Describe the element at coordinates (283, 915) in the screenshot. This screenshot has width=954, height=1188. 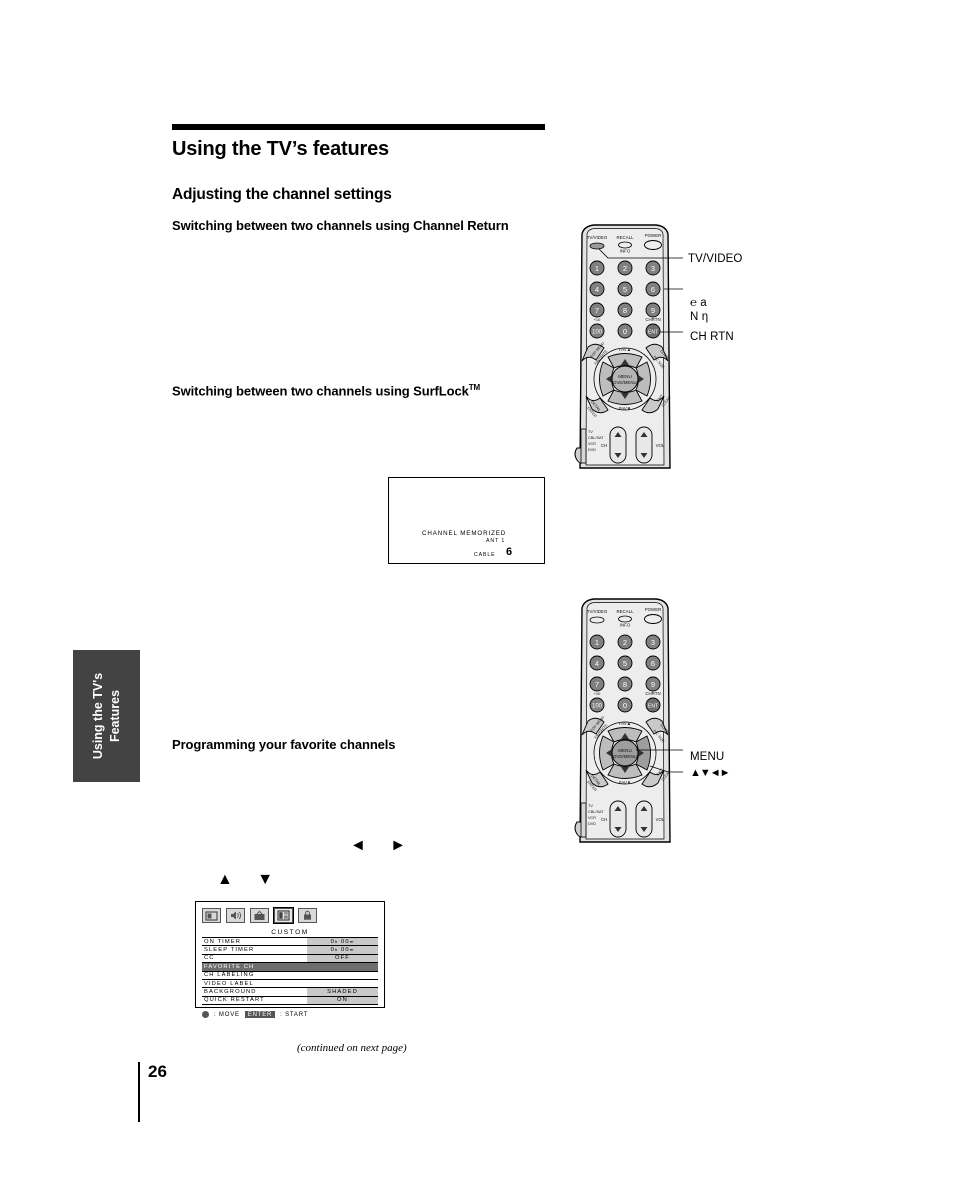
I see `custom-icon` at that location.